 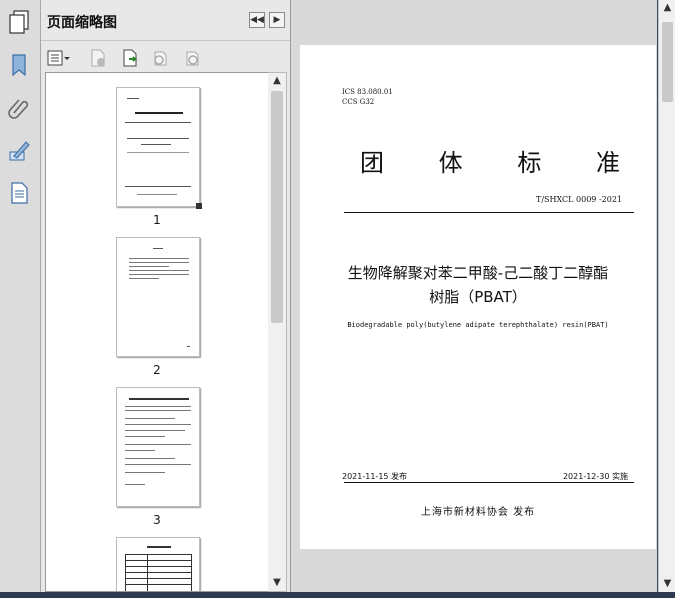 What do you see at coordinates (192, 58) in the screenshot?
I see `rotate-clockwise-icon` at bounding box center [192, 58].